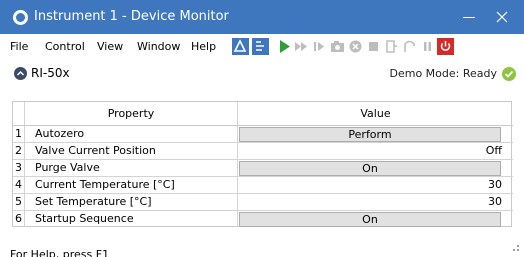 The width and height of the screenshot is (524, 257). I want to click on table-row: 1 Autozero Perform, so click(263, 134).